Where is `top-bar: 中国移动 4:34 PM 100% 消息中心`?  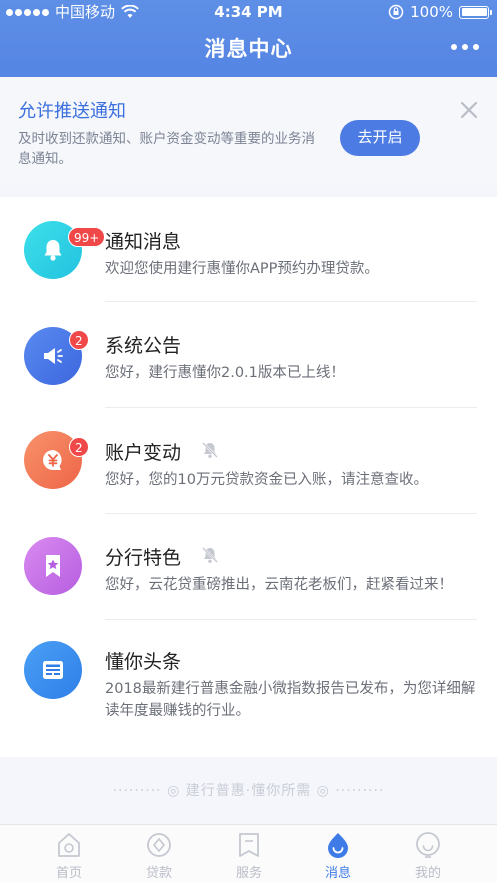
top-bar: 中国移动 4:34 PM 100% 消息中心 is located at coordinates (248, 38).